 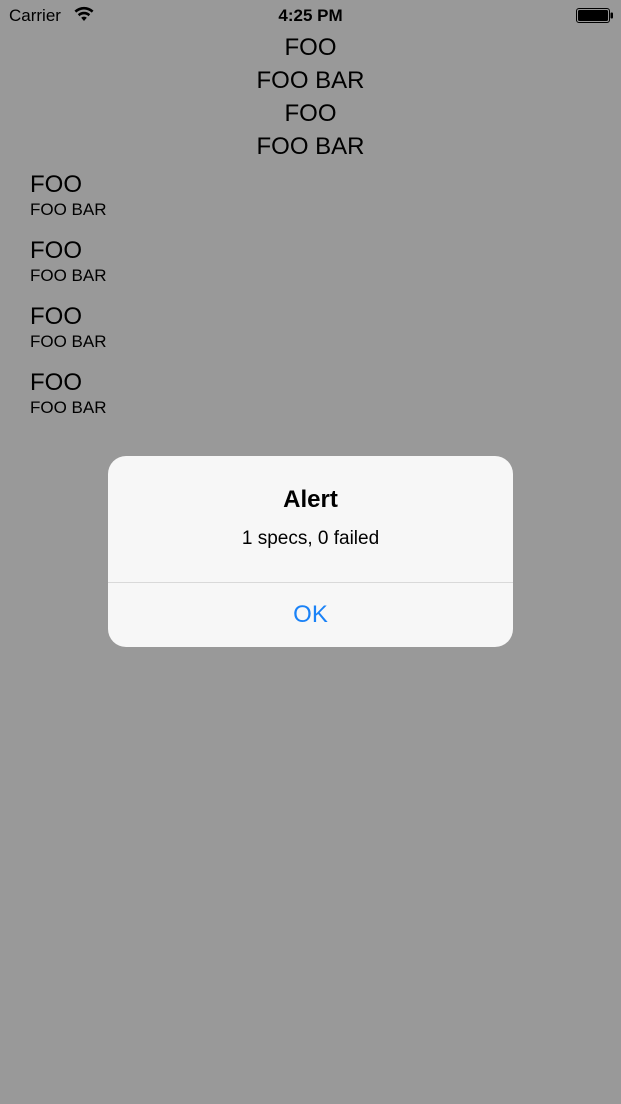 What do you see at coordinates (310, 538) in the screenshot?
I see `alert-message: 1 specs, 0 failed` at bounding box center [310, 538].